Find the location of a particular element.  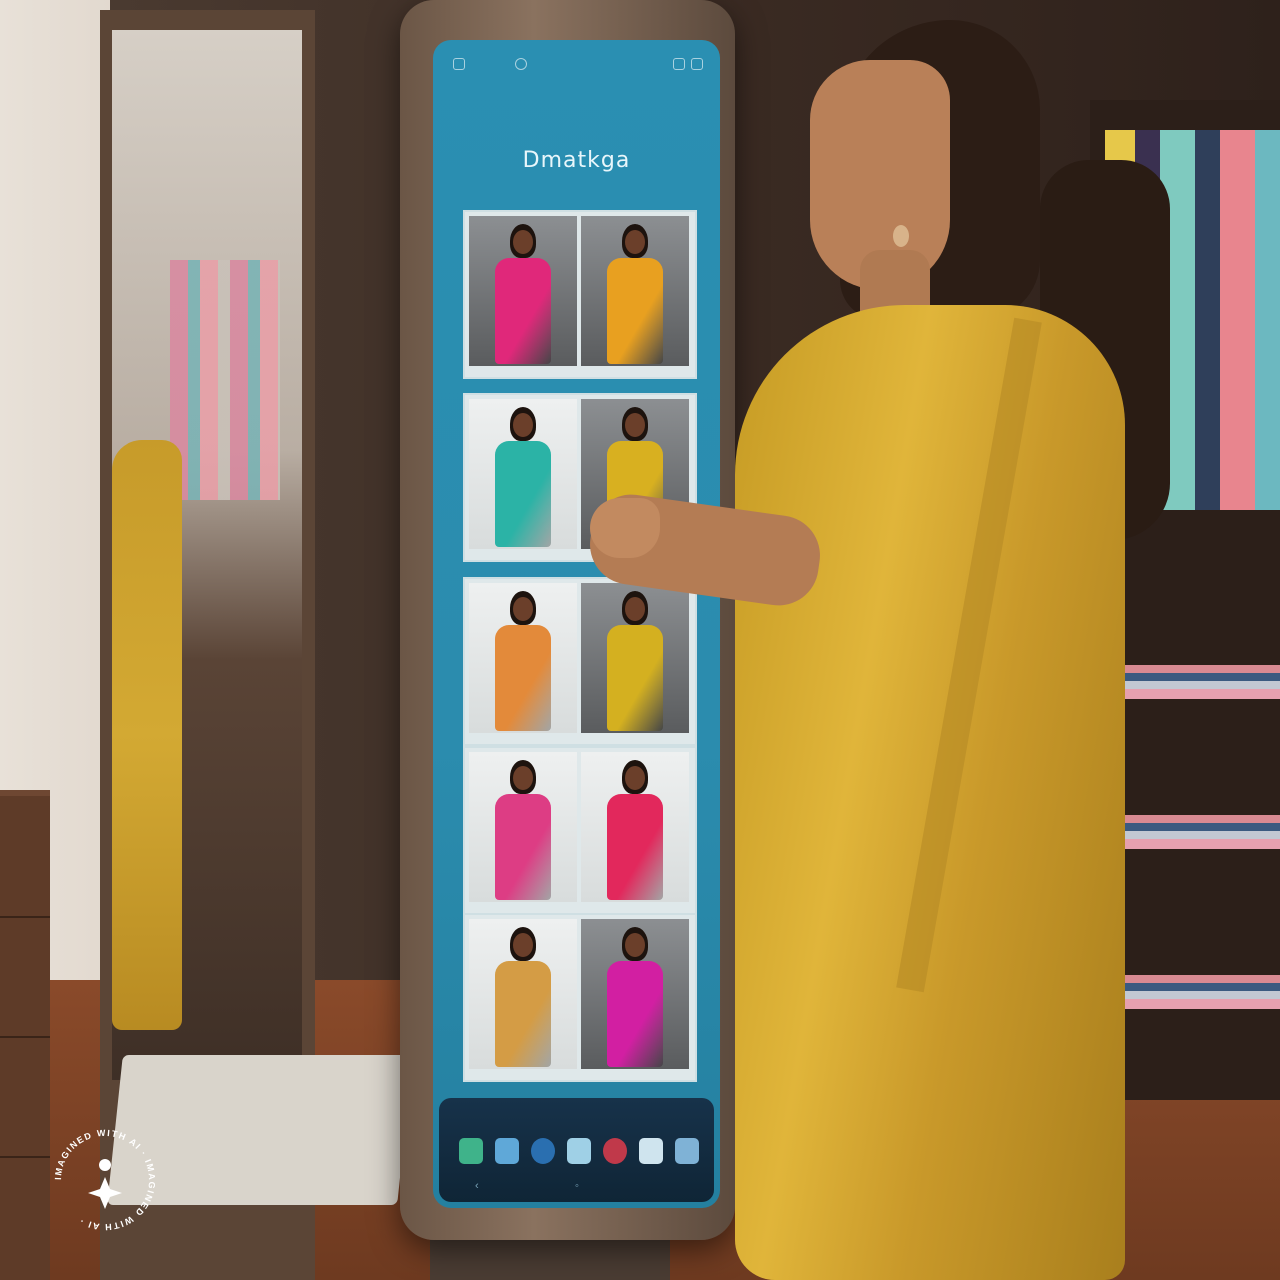

home-nav-icon: ◦ is located at coordinates (577, 1186).